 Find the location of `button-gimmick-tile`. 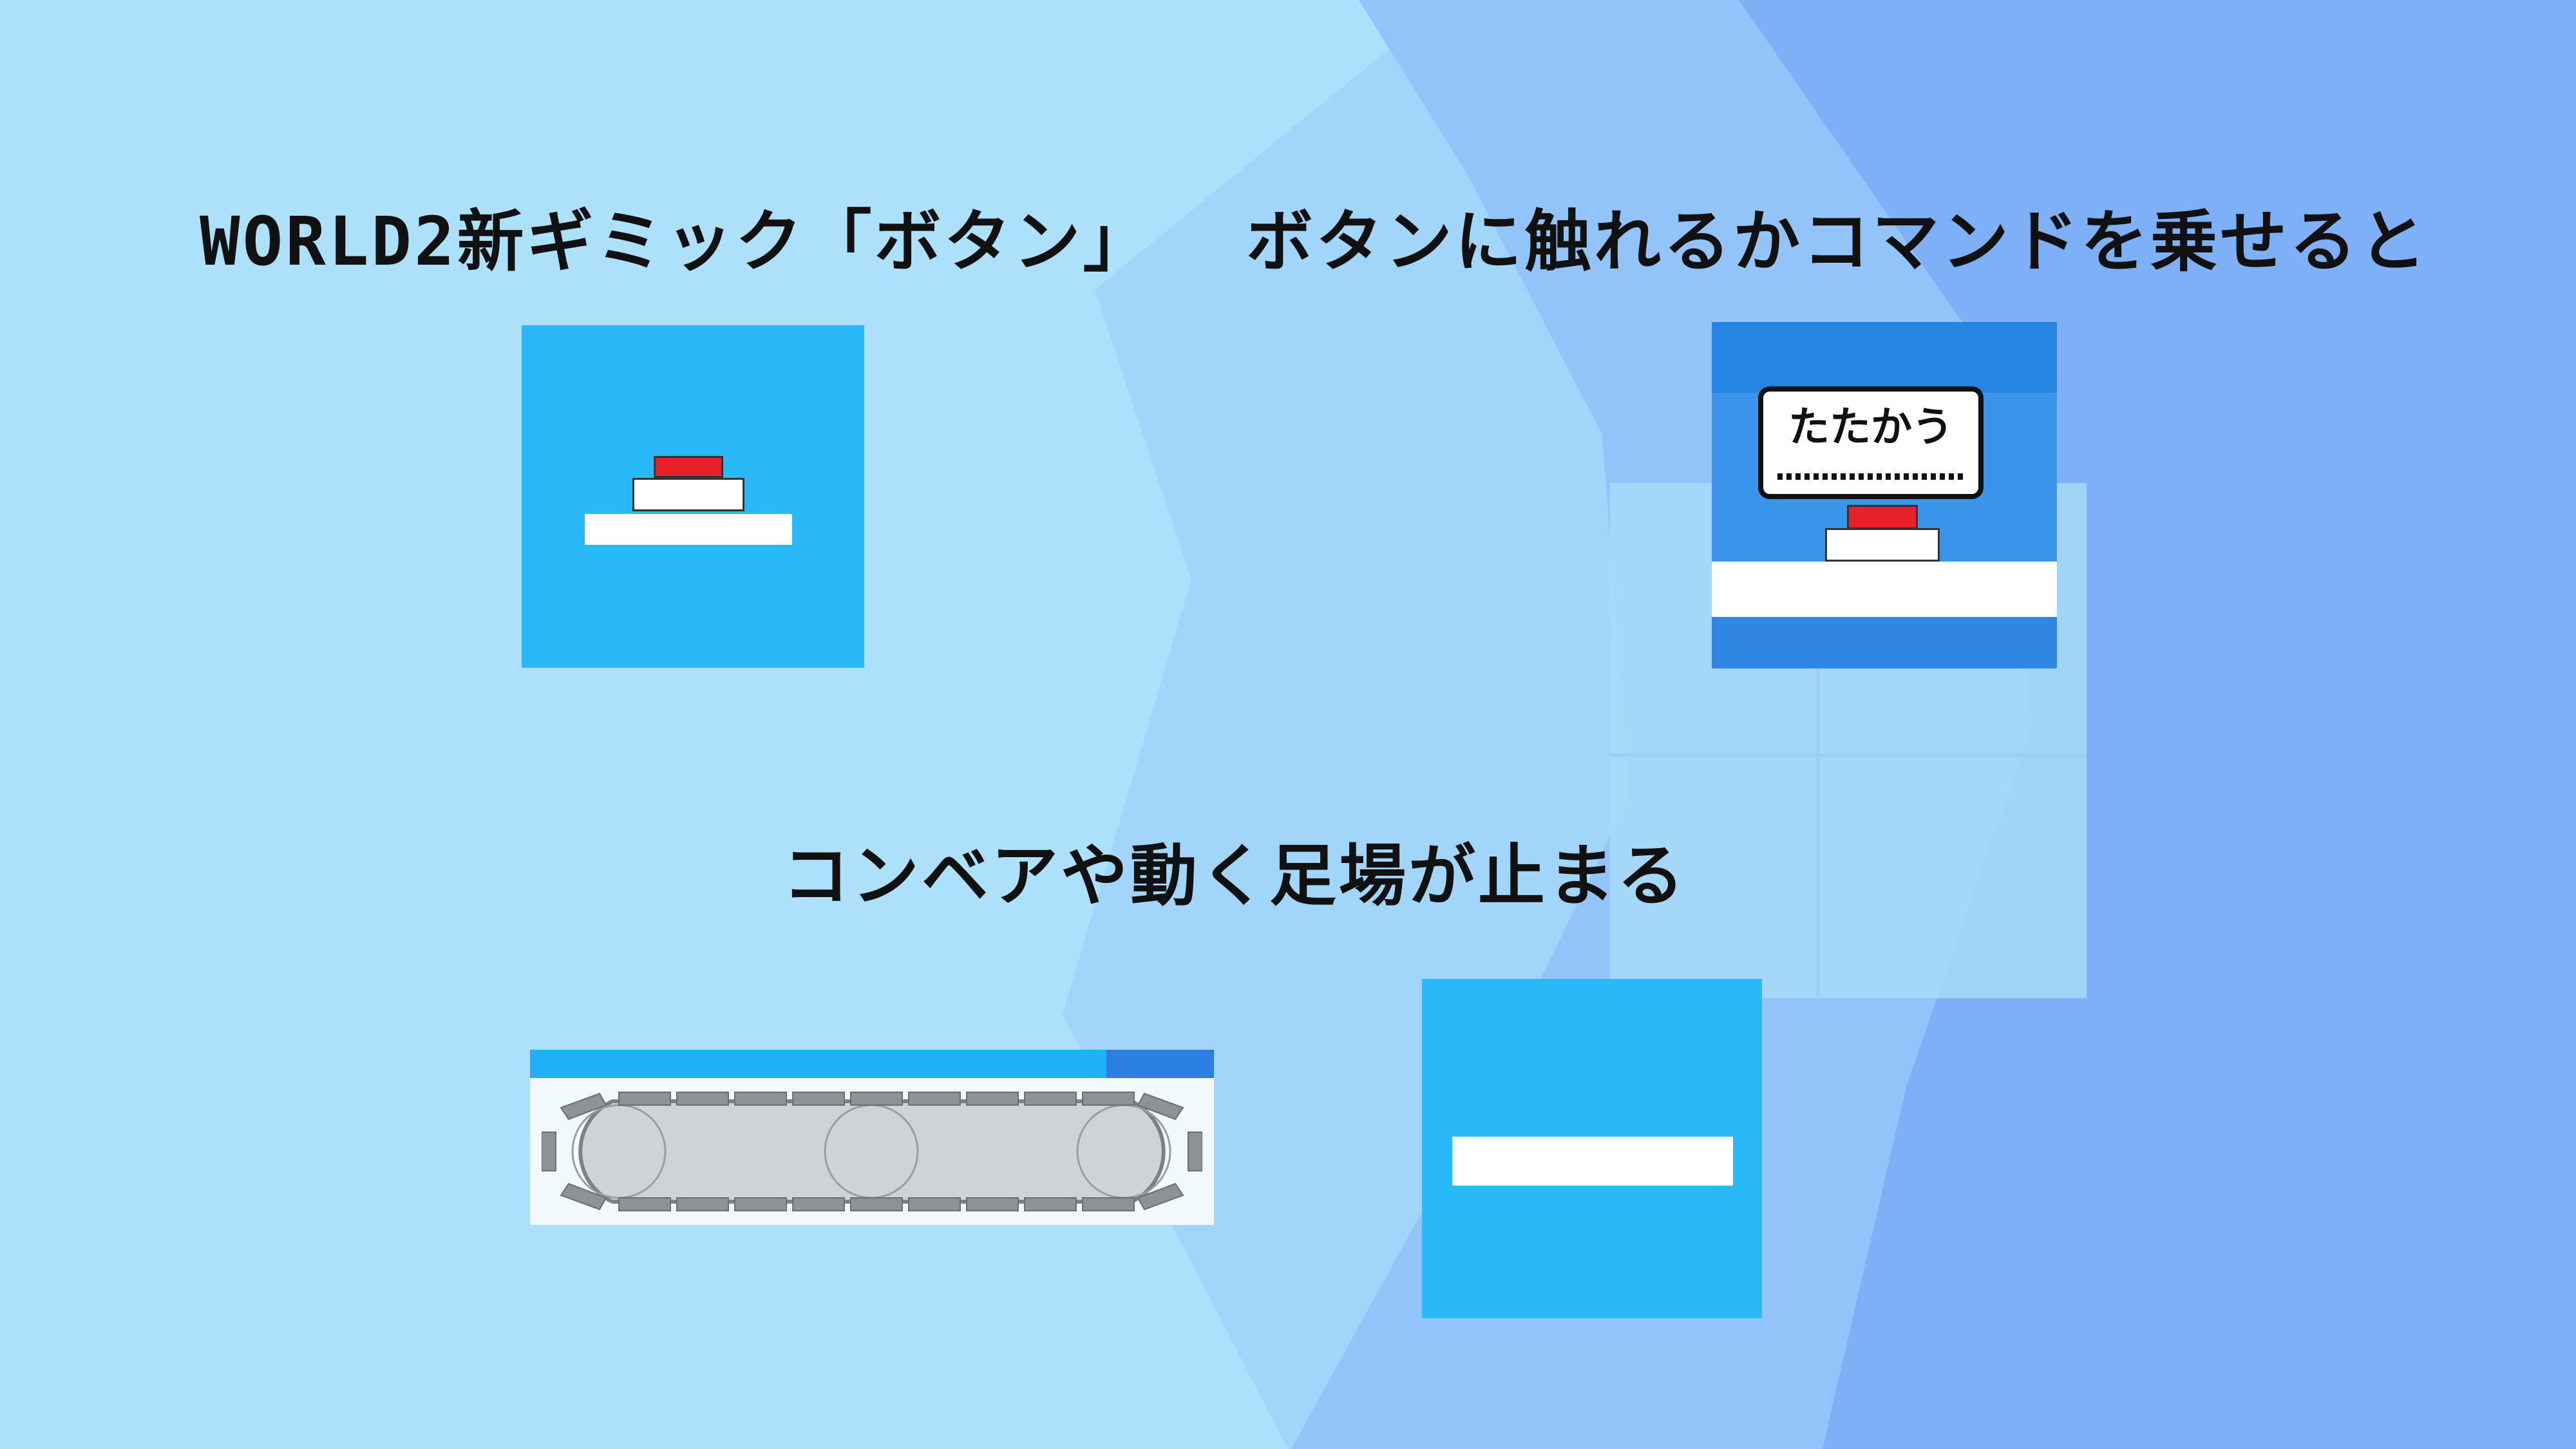

button-gimmick-tile is located at coordinates (693, 496).